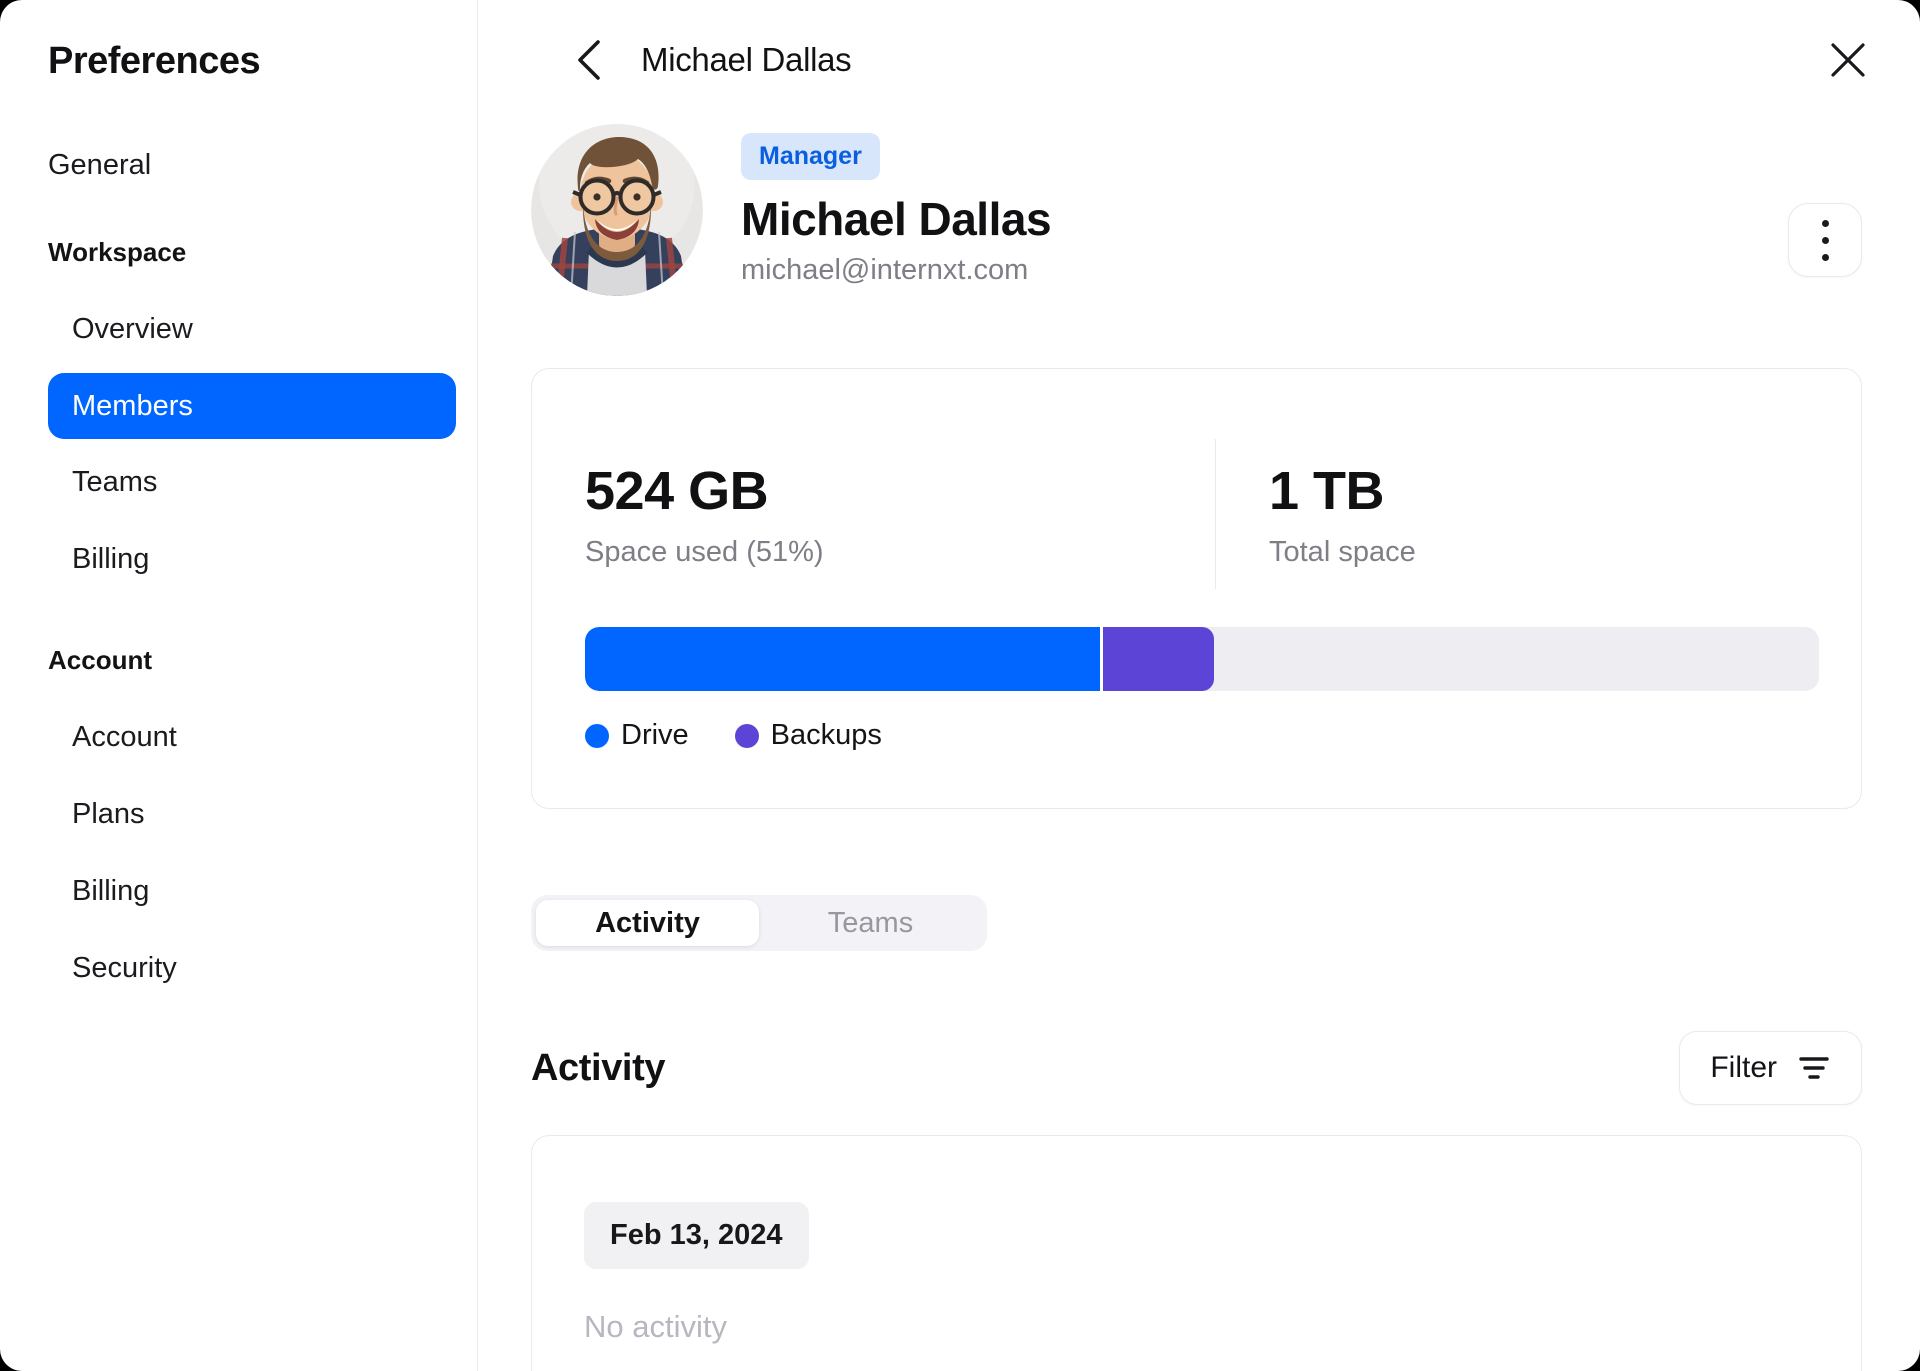 The width and height of the screenshot is (1920, 1371). Describe the element at coordinates (1196, 1253) in the screenshot. I see `activity-card: Feb 13, 2024 No activity` at that location.